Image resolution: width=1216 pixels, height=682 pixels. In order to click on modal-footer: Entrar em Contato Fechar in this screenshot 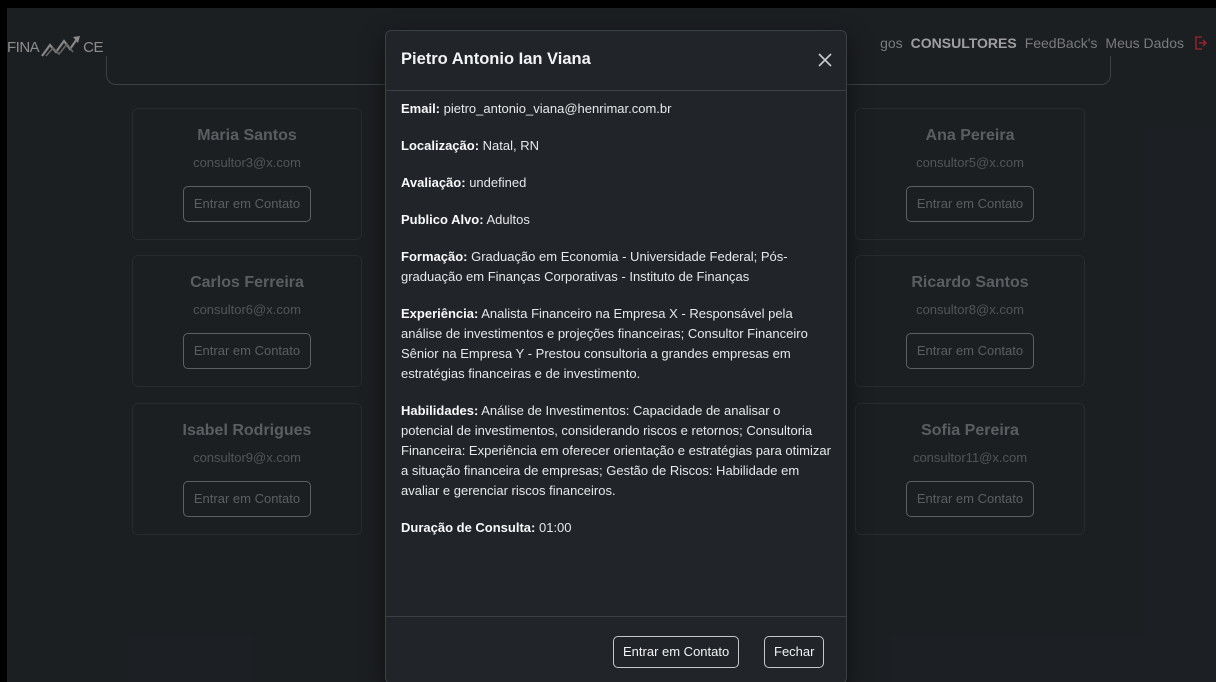, I will do `click(616, 649)`.